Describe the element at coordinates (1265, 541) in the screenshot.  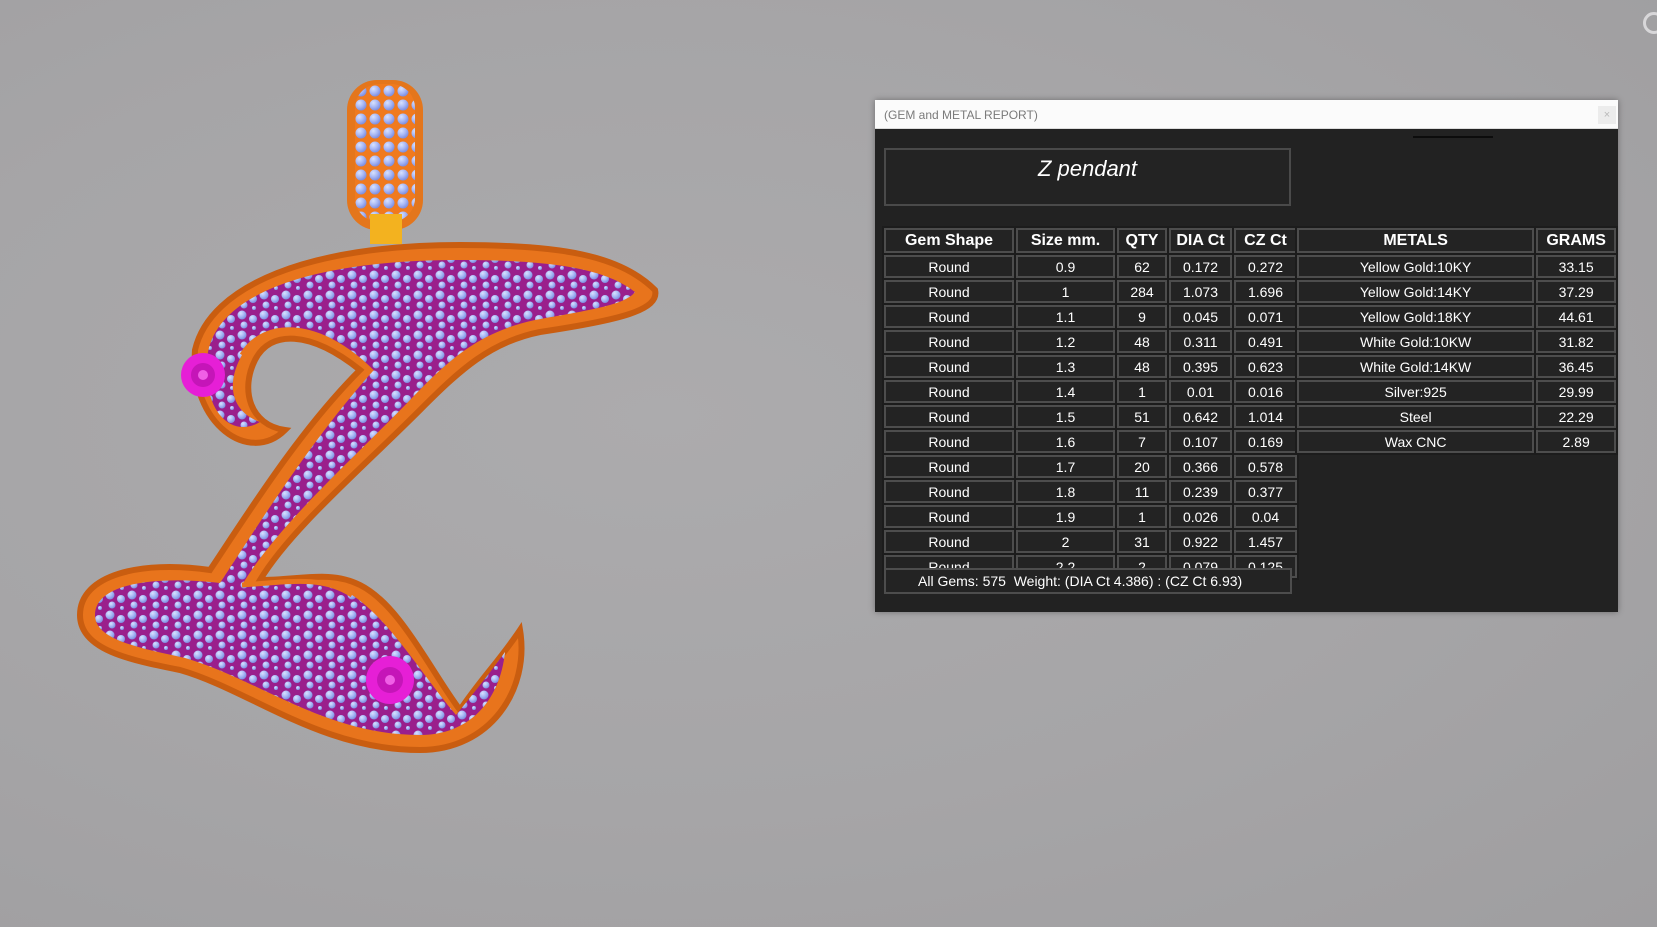
I see `cell-cz-ct: 1.457` at that location.